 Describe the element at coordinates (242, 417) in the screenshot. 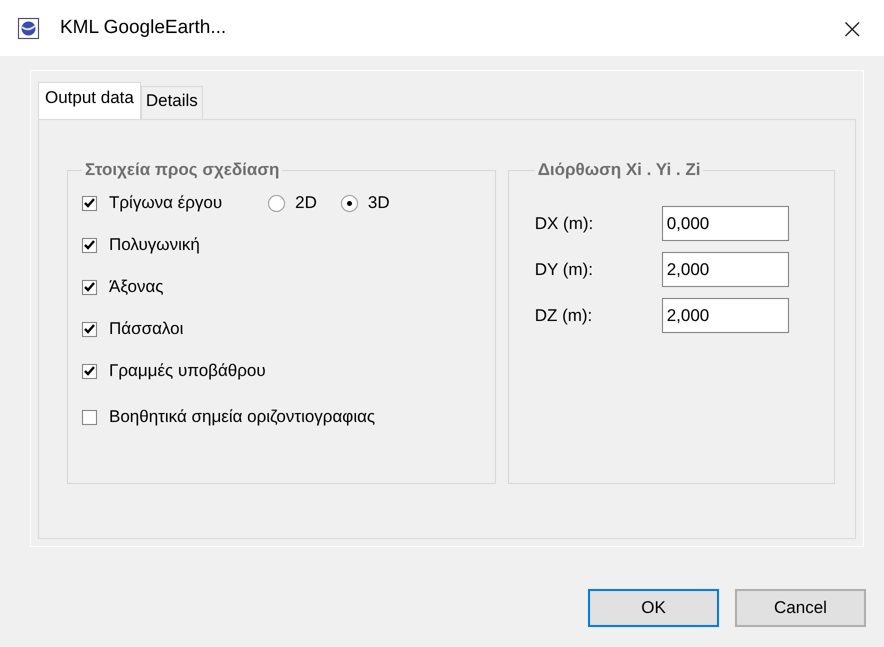

I see `checkbox-label: Βοηθητικά σημεία οριζοντιογραφιας` at that location.